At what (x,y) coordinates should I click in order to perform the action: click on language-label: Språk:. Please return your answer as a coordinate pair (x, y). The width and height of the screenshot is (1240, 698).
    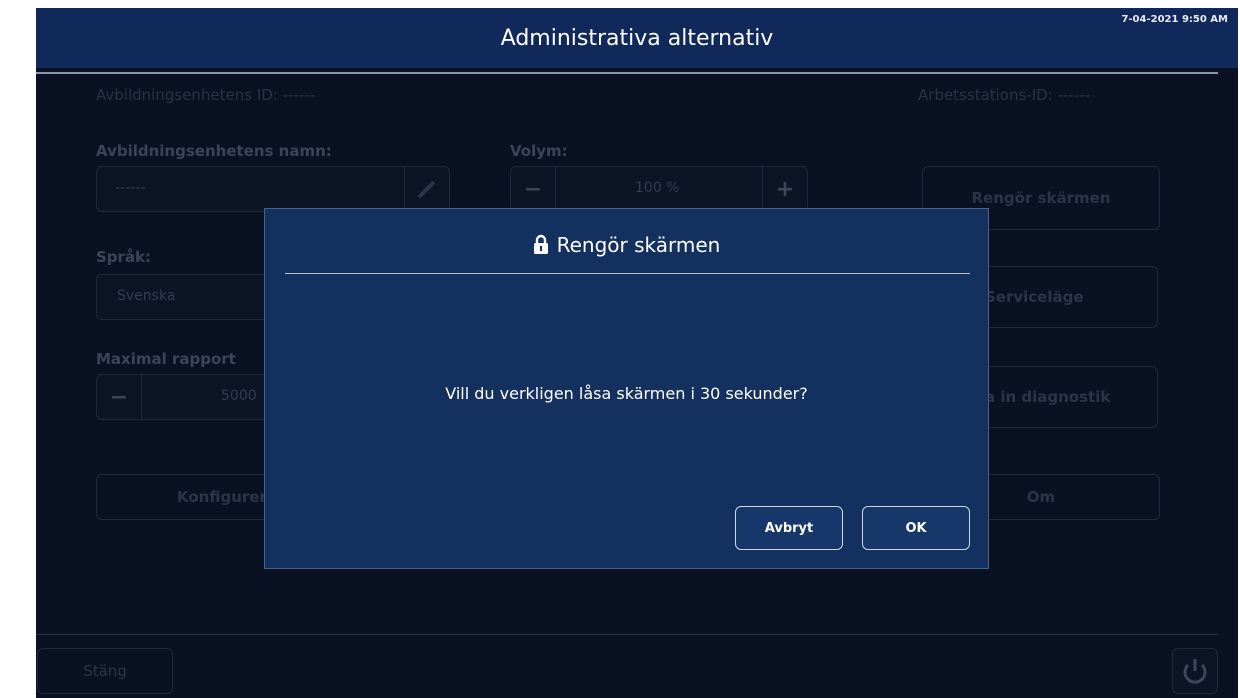
    Looking at the image, I should click on (124, 257).